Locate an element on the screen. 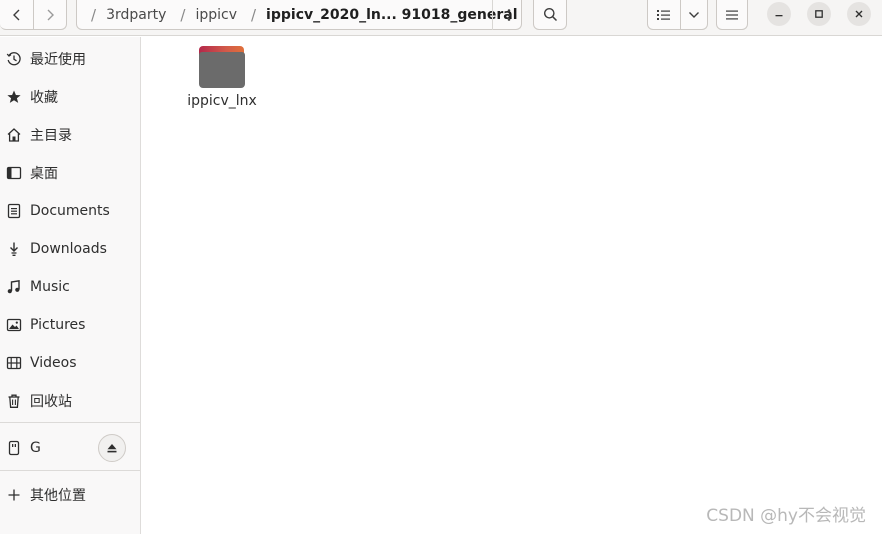  sidebar-item-starred: 收藏 is located at coordinates (70, 97).